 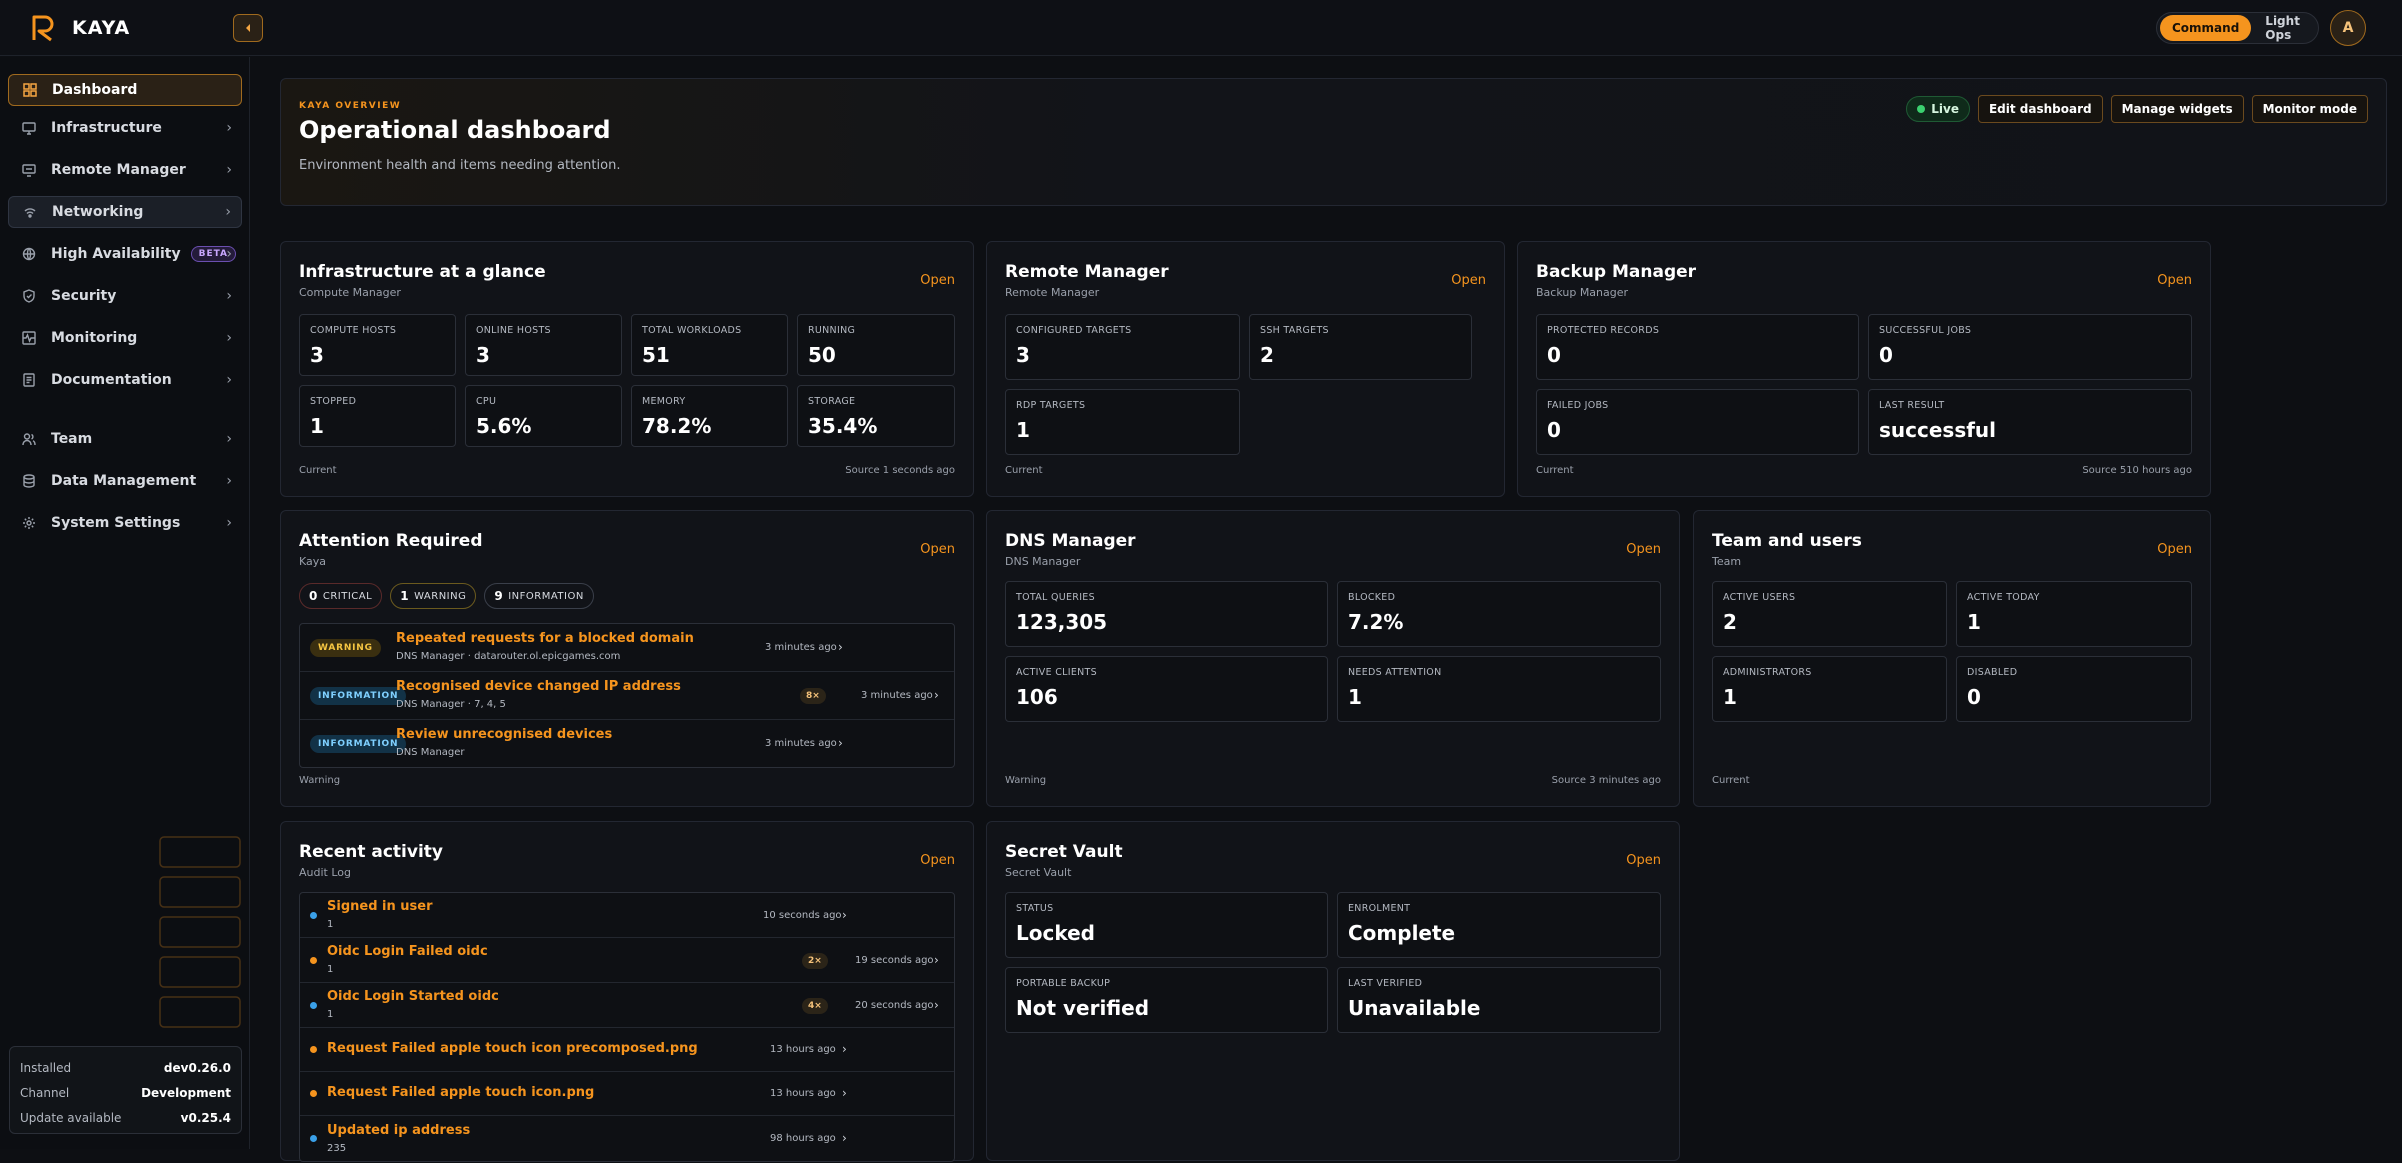 What do you see at coordinates (1063, 983) in the screenshot?
I see `stat-label: PORTABLE BACKUP` at bounding box center [1063, 983].